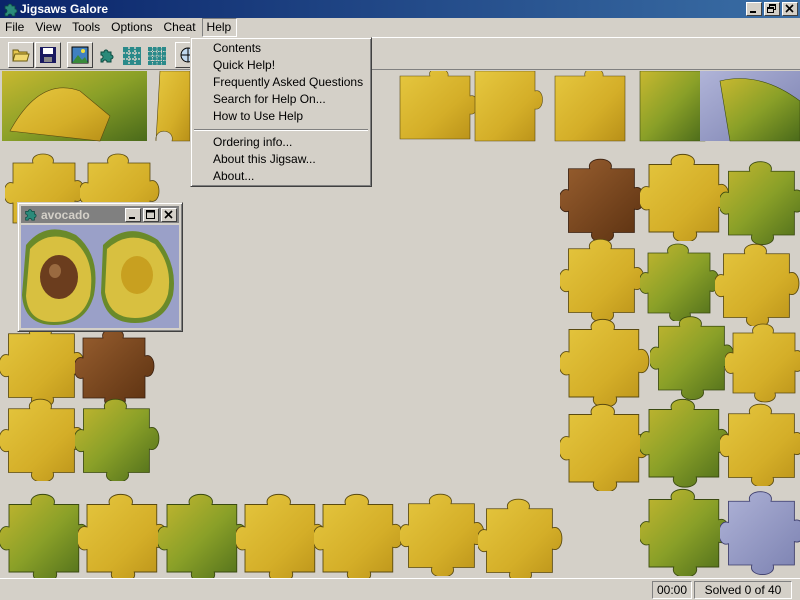 This screenshot has height=600, width=800. I want to click on menu-cheat: Cheat, so click(180, 27).